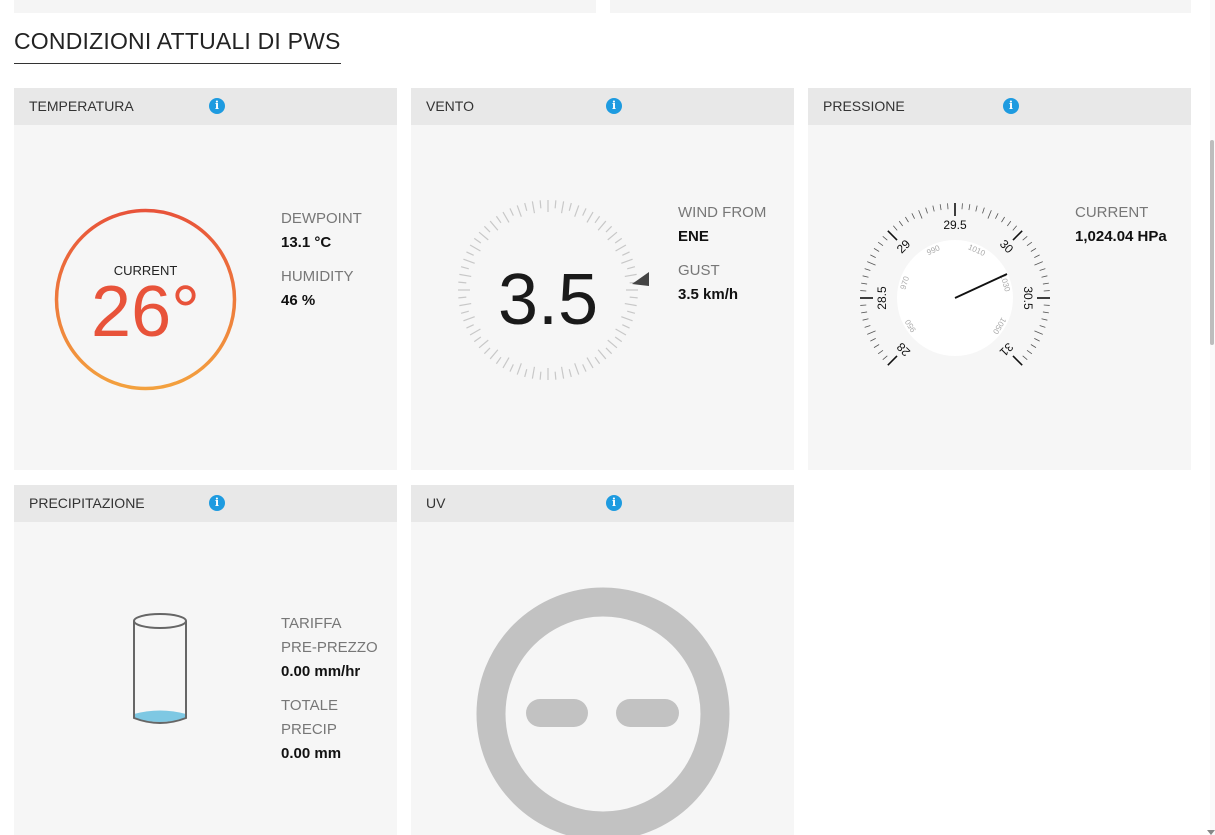 This screenshot has height=835, width=1215. Describe the element at coordinates (309, 729) in the screenshot. I see `total-label-line2: PRECIP` at that location.